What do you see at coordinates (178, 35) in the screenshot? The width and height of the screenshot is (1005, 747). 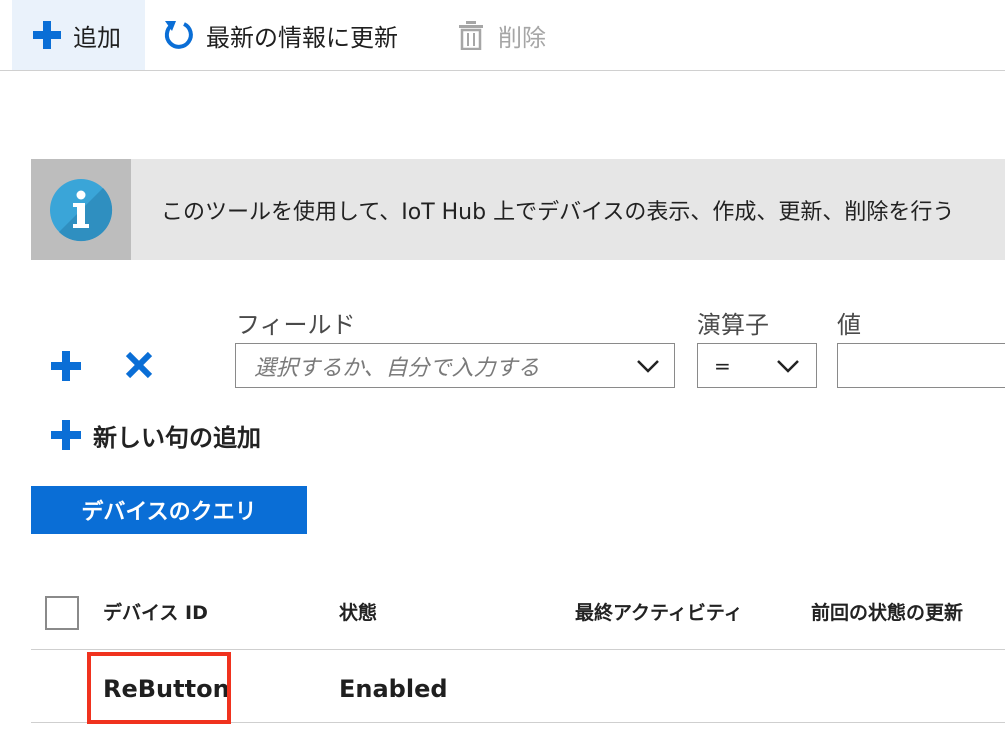 I see `refresh-icon` at bounding box center [178, 35].